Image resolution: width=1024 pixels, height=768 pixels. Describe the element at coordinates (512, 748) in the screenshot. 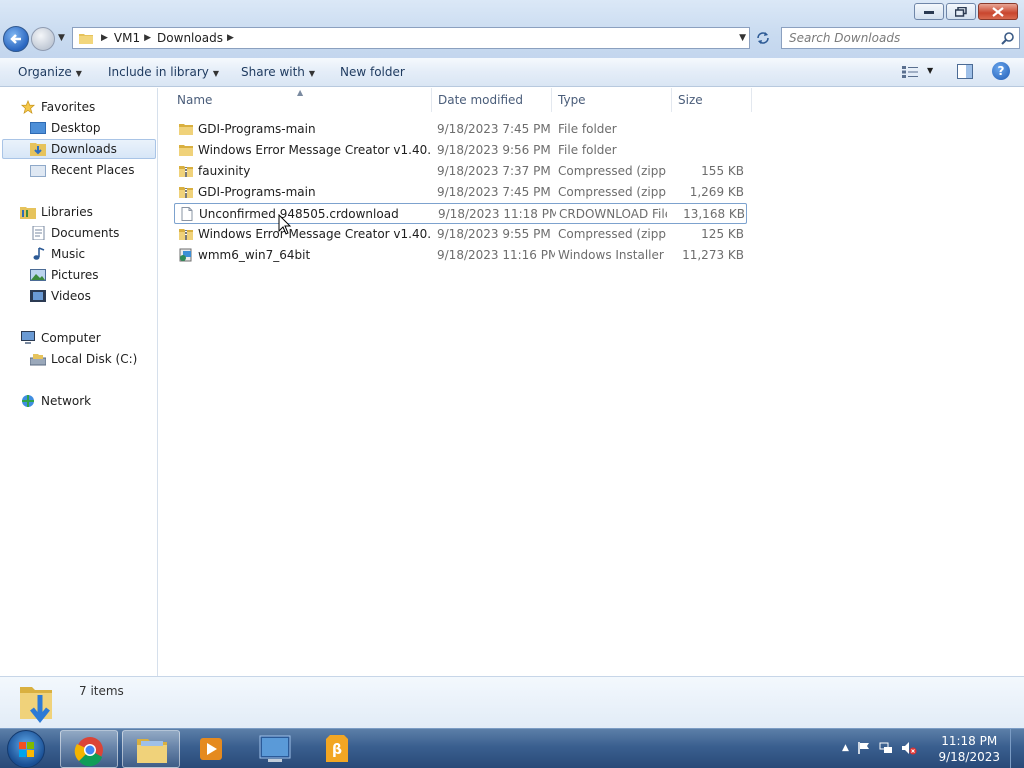

I see `taskbar: β ▲ 11:18 PM 9/18/2023` at that location.